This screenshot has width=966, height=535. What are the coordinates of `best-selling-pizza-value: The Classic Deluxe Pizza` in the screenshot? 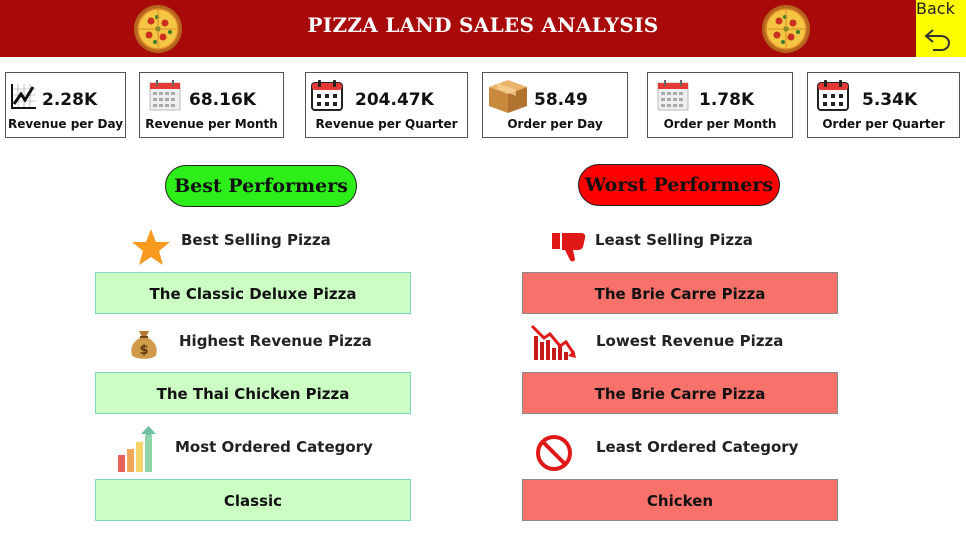 It's located at (253, 293).